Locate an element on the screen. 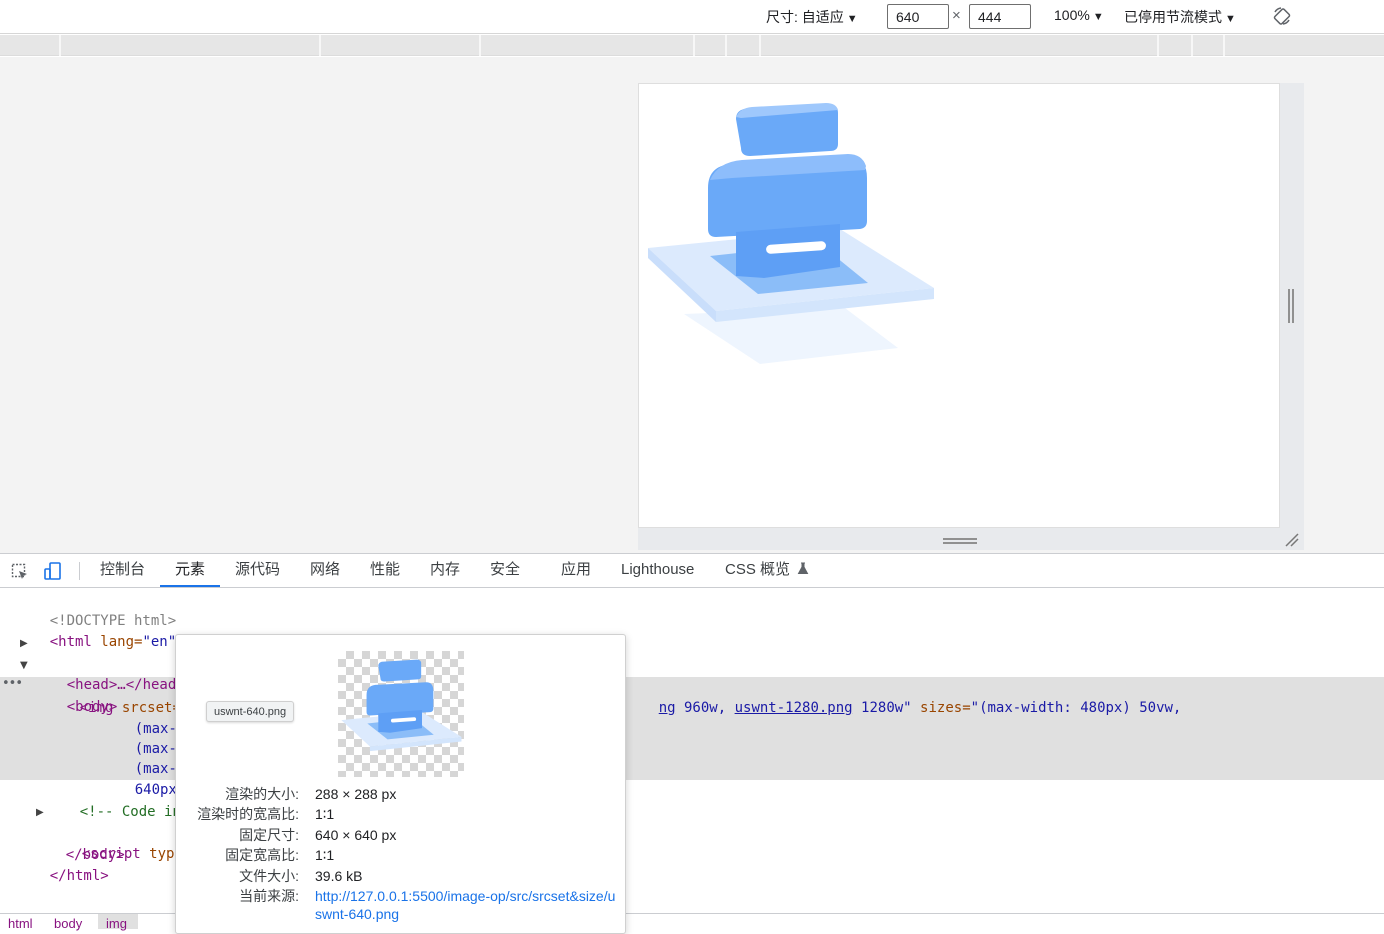 The image size is (1384, 934). throttle-label: 已停用节流模式 is located at coordinates (1173, 17).